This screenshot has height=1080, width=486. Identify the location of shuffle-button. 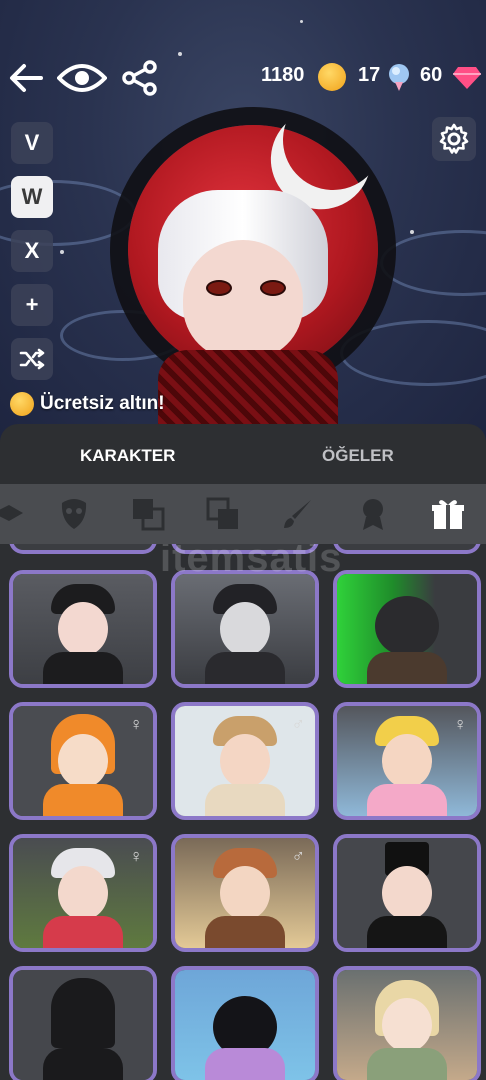
(32, 359).